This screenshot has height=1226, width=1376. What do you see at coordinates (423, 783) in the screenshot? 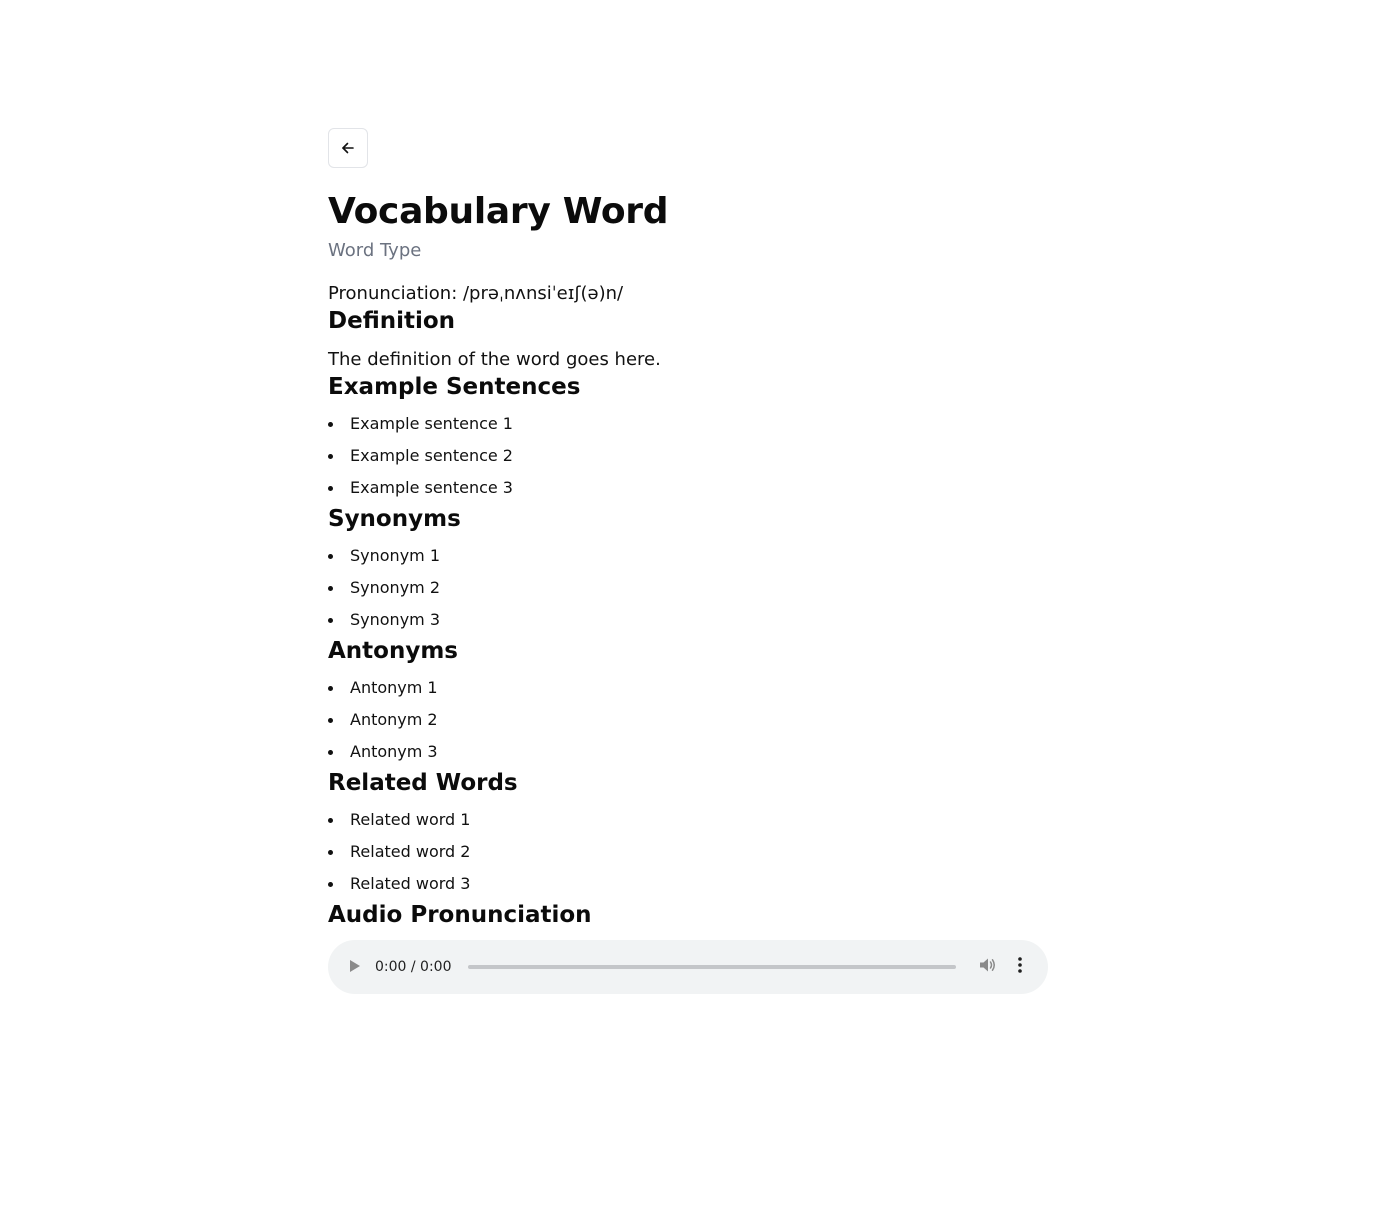
I see `related-words-heading: Related Words` at bounding box center [423, 783].